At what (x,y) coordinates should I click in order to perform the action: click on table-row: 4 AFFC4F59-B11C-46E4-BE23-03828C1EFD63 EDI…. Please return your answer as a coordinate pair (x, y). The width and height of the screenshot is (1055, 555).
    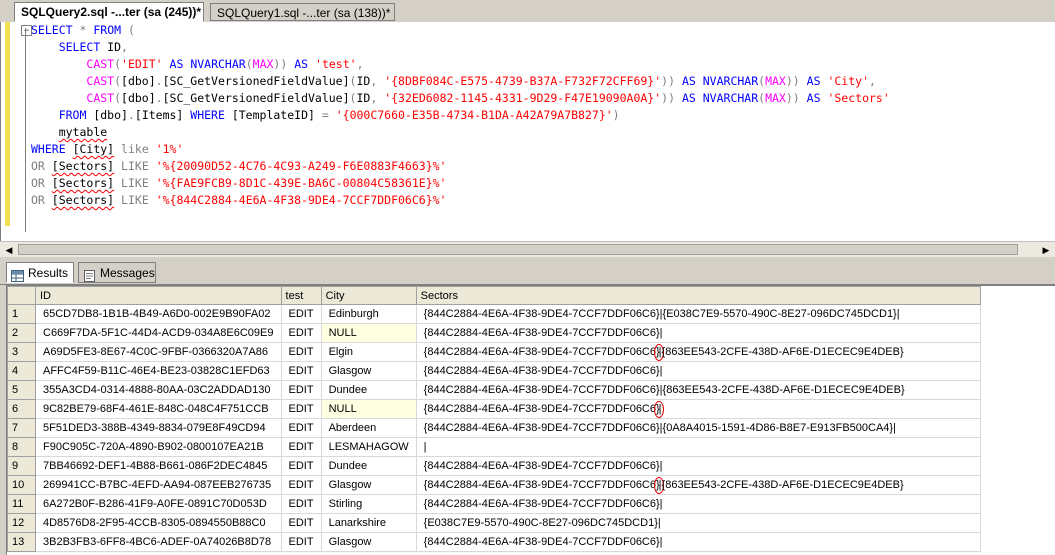
    Looking at the image, I should click on (494, 371).